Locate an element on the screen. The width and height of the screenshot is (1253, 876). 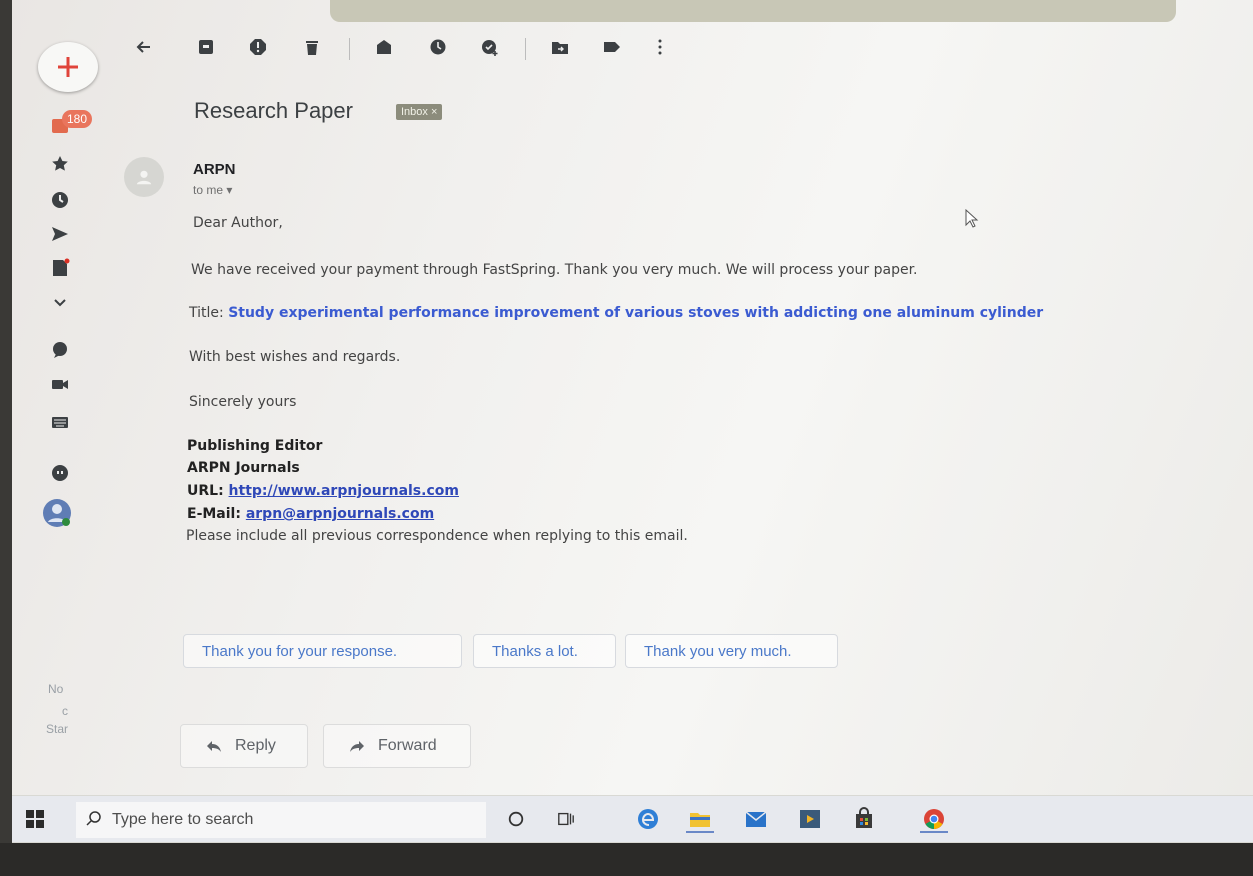
email-subject: Research Paper is located at coordinates (273, 110).